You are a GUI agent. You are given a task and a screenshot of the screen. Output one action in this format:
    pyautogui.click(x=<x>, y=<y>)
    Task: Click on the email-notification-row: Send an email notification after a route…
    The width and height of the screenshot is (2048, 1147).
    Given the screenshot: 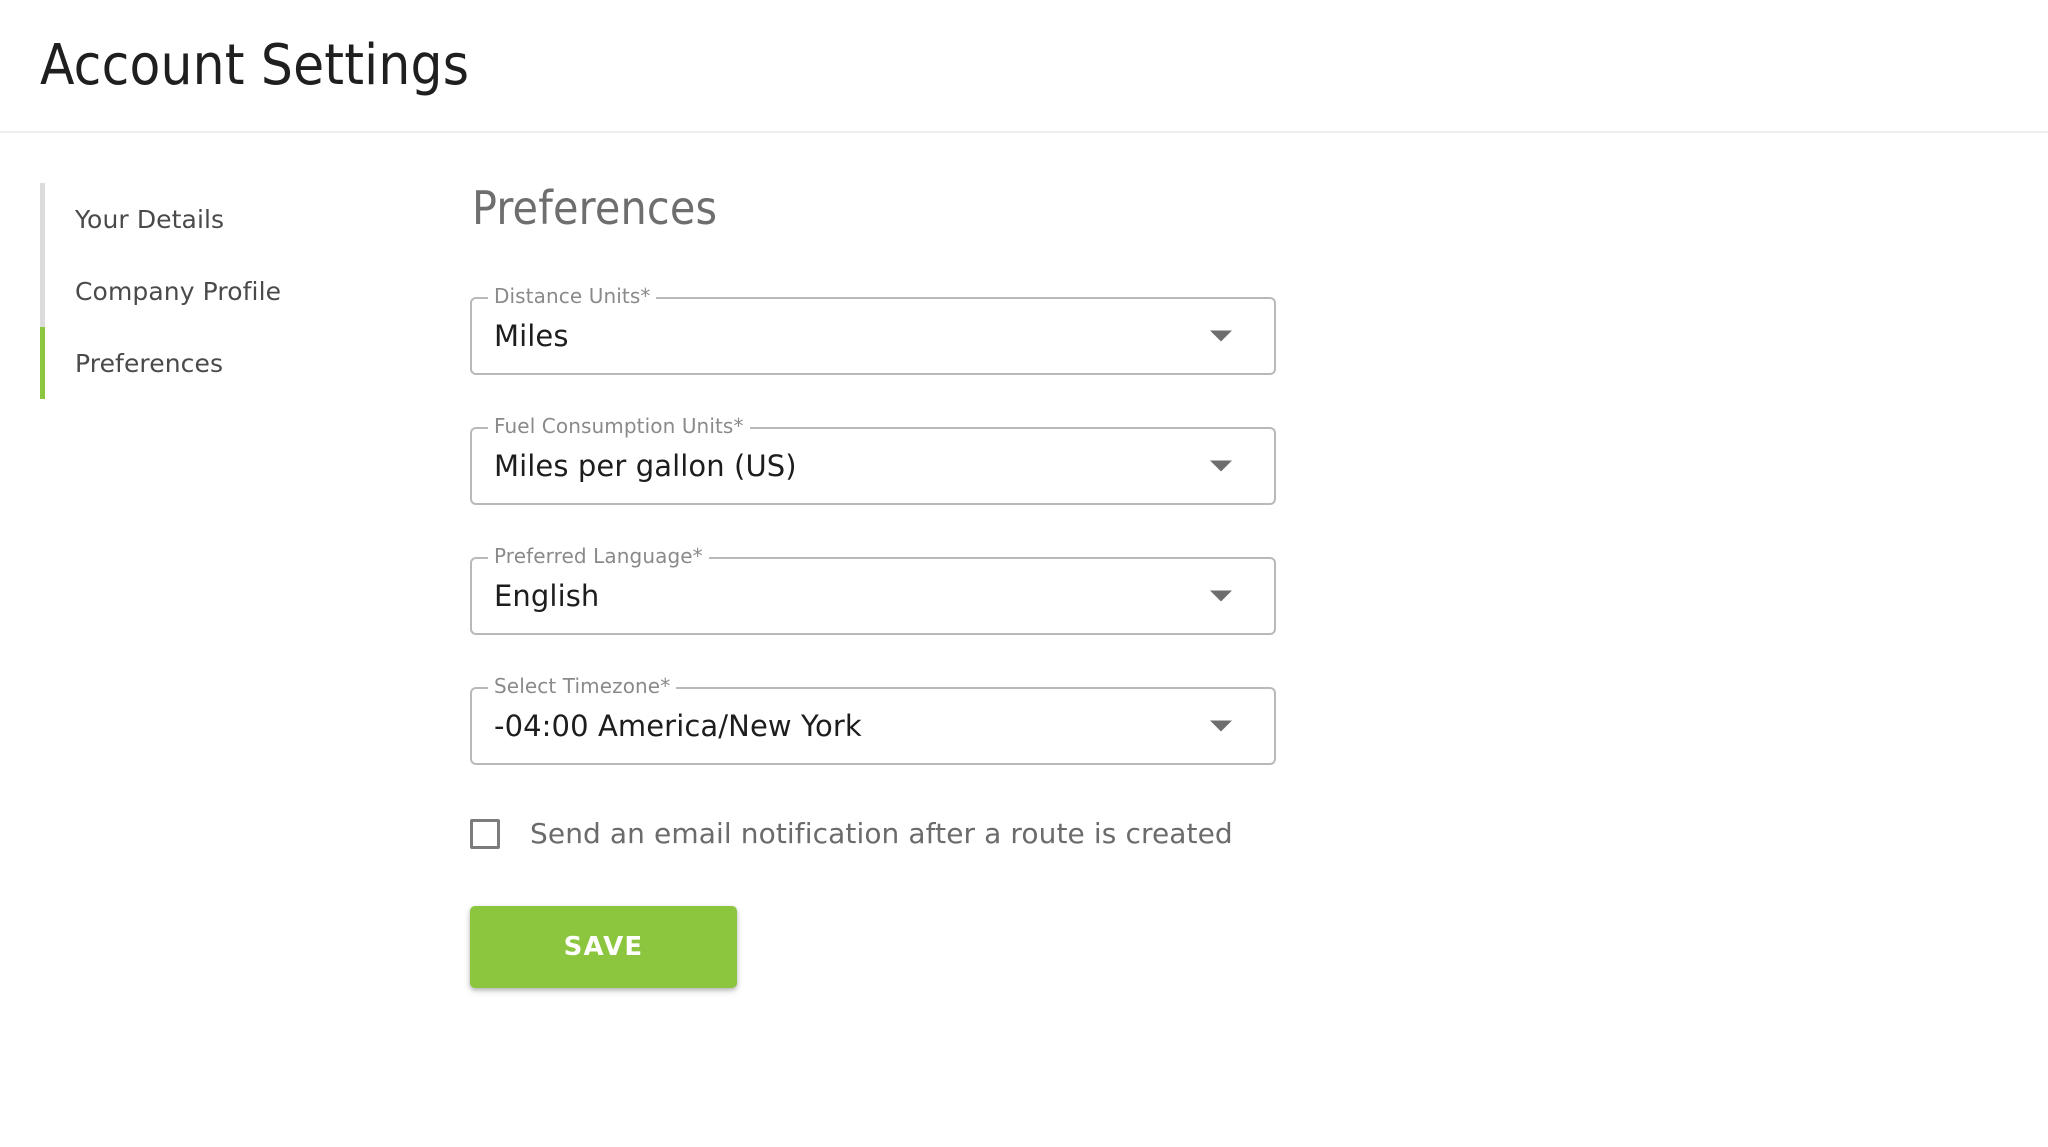 What is the action you would take?
    pyautogui.click(x=1259, y=833)
    